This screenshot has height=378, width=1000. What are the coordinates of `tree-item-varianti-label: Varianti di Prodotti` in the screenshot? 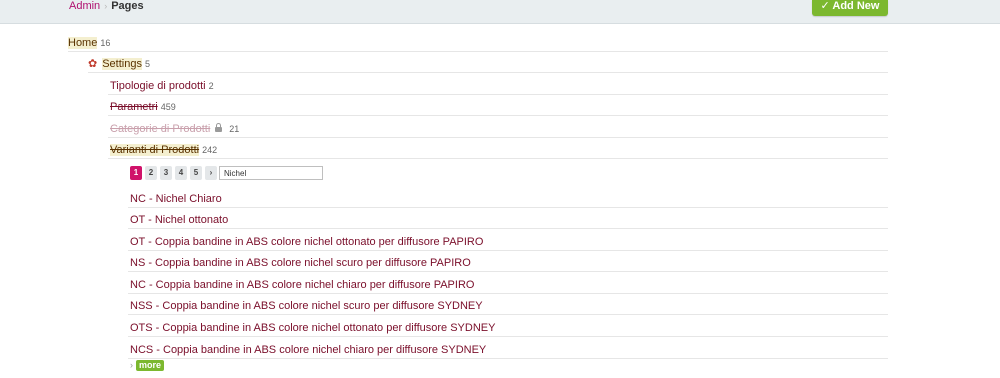 It's located at (155, 150).